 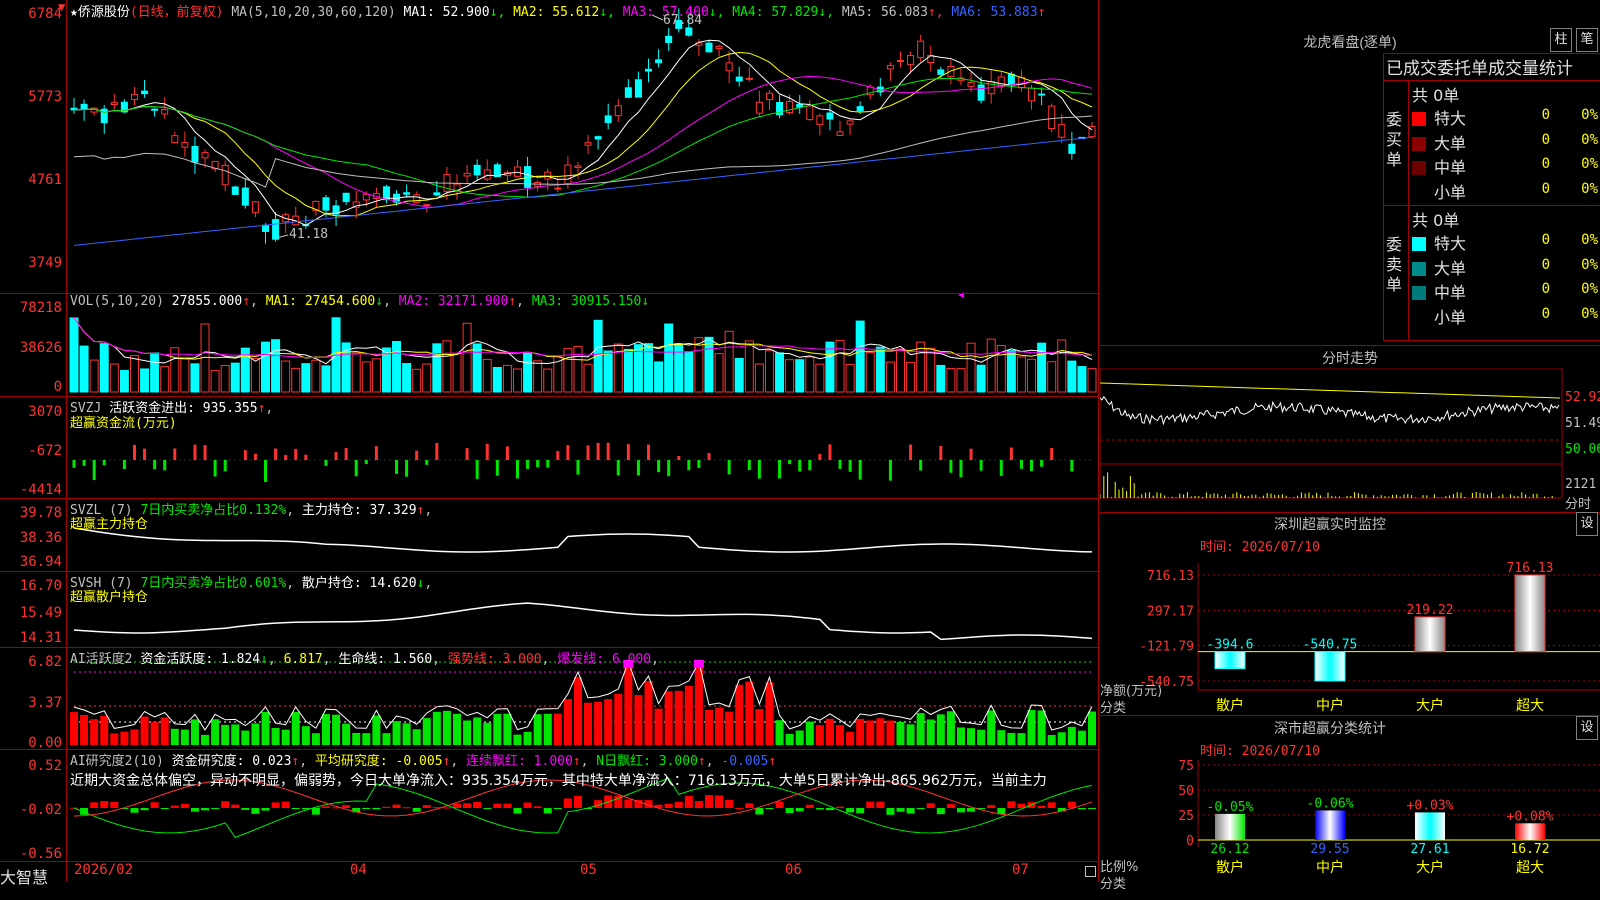 What do you see at coordinates (1587, 524) in the screenshot?
I see `monitor-settings-button: 设` at bounding box center [1587, 524].